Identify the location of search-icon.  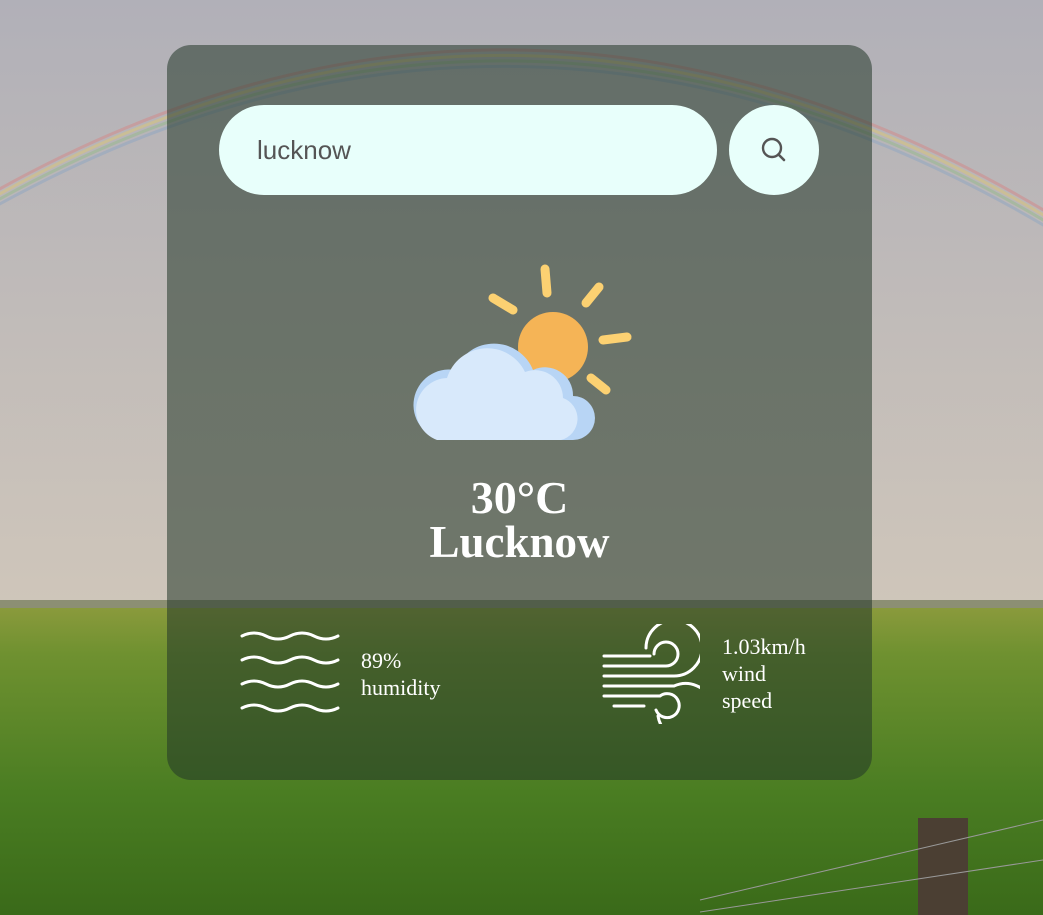
(773, 149).